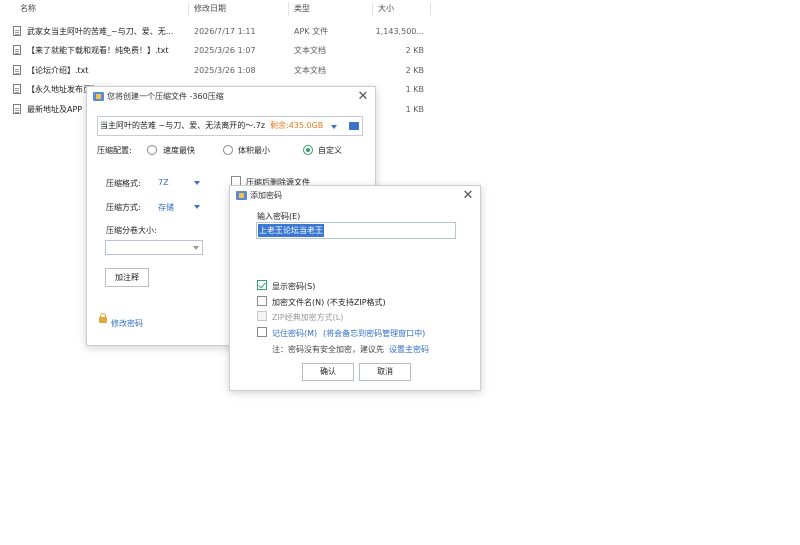 The width and height of the screenshot is (800, 545). Describe the element at coordinates (266, 195) in the screenshot. I see `password-dialog-title: 添加密码` at that location.